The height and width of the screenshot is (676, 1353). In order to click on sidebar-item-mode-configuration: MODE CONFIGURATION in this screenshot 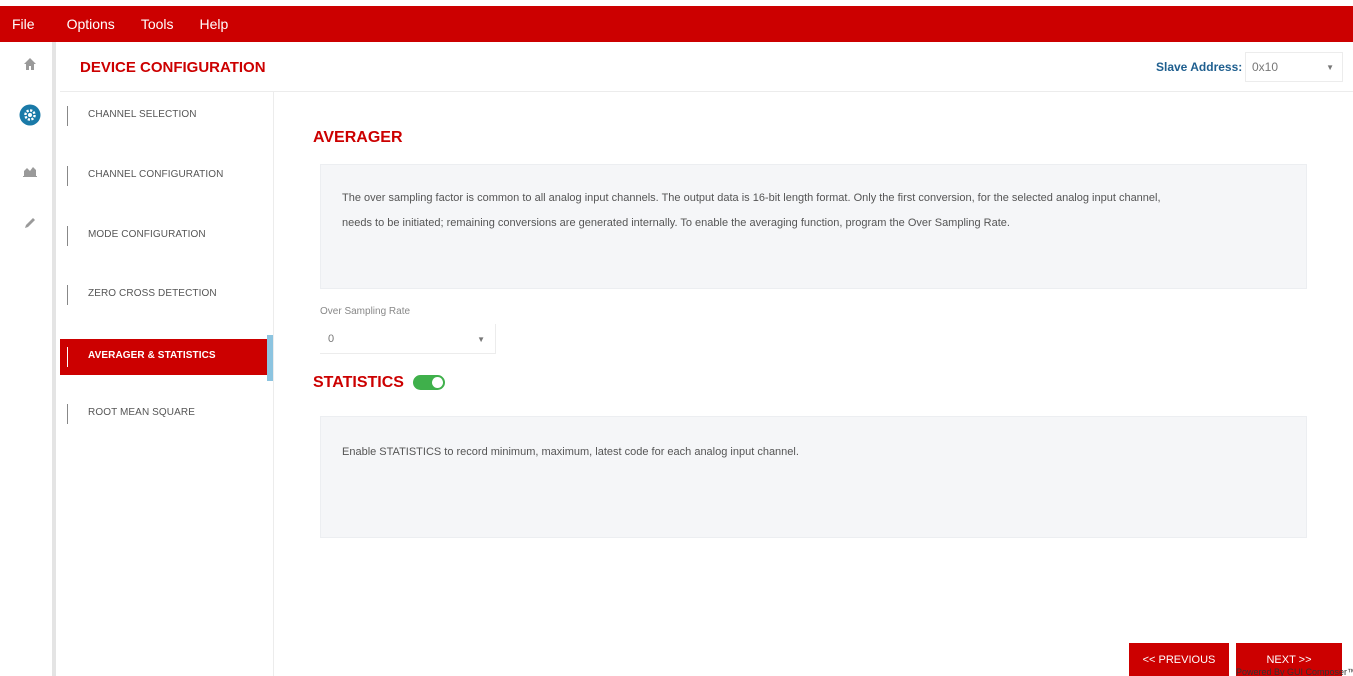, I will do `click(164, 236)`.